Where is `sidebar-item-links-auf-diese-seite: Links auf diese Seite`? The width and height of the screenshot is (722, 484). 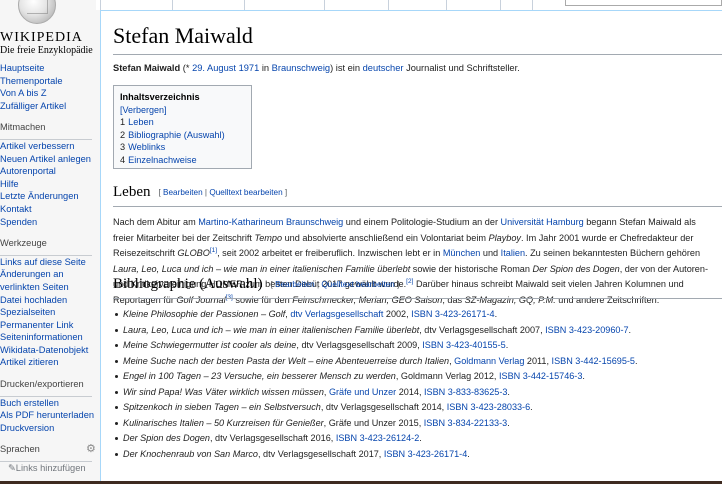 sidebar-item-links-auf-diese-seite: Links auf diese Seite is located at coordinates (50, 262).